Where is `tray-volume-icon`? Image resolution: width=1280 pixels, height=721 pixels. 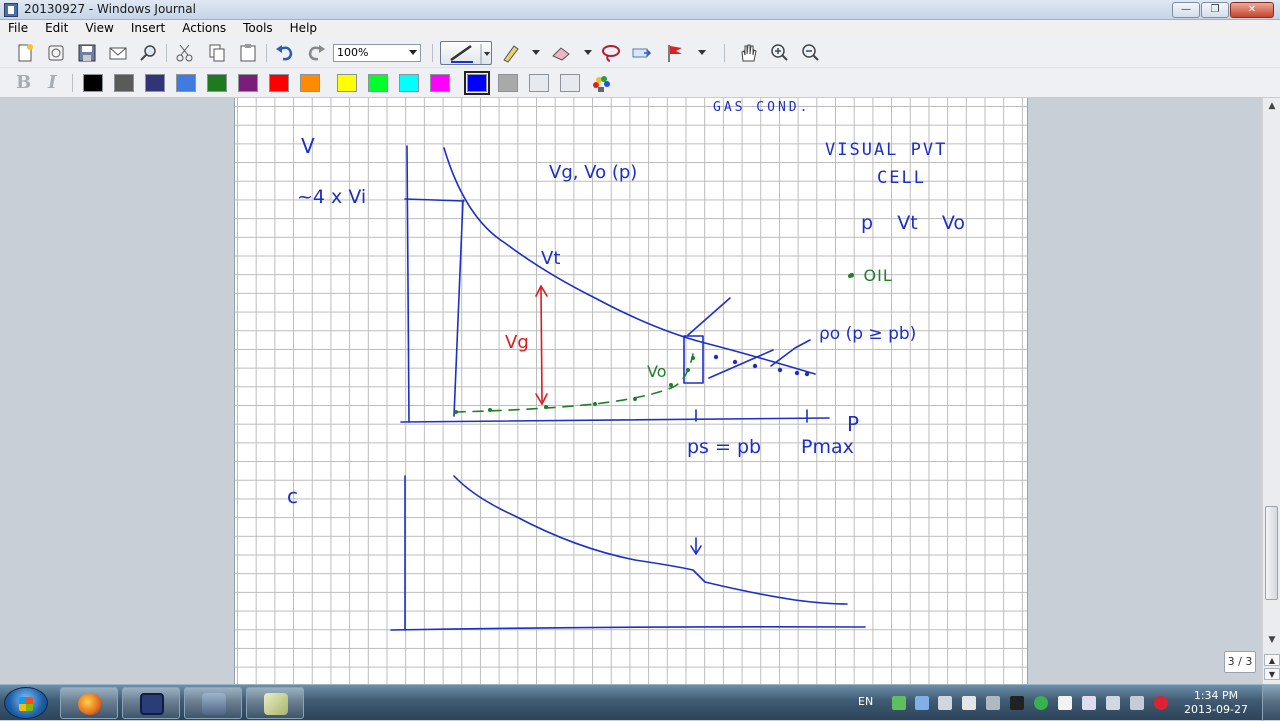 tray-volume-icon is located at coordinates (1161, 703).